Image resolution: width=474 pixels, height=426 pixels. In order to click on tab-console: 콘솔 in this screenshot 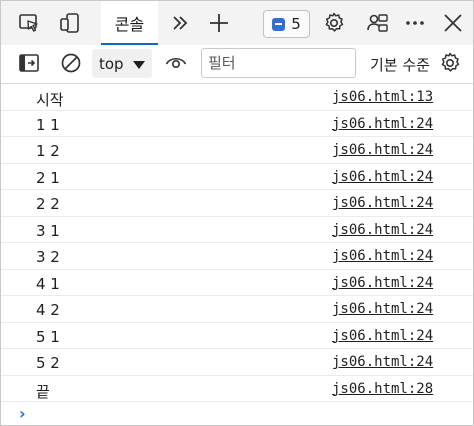, I will do `click(129, 23)`.